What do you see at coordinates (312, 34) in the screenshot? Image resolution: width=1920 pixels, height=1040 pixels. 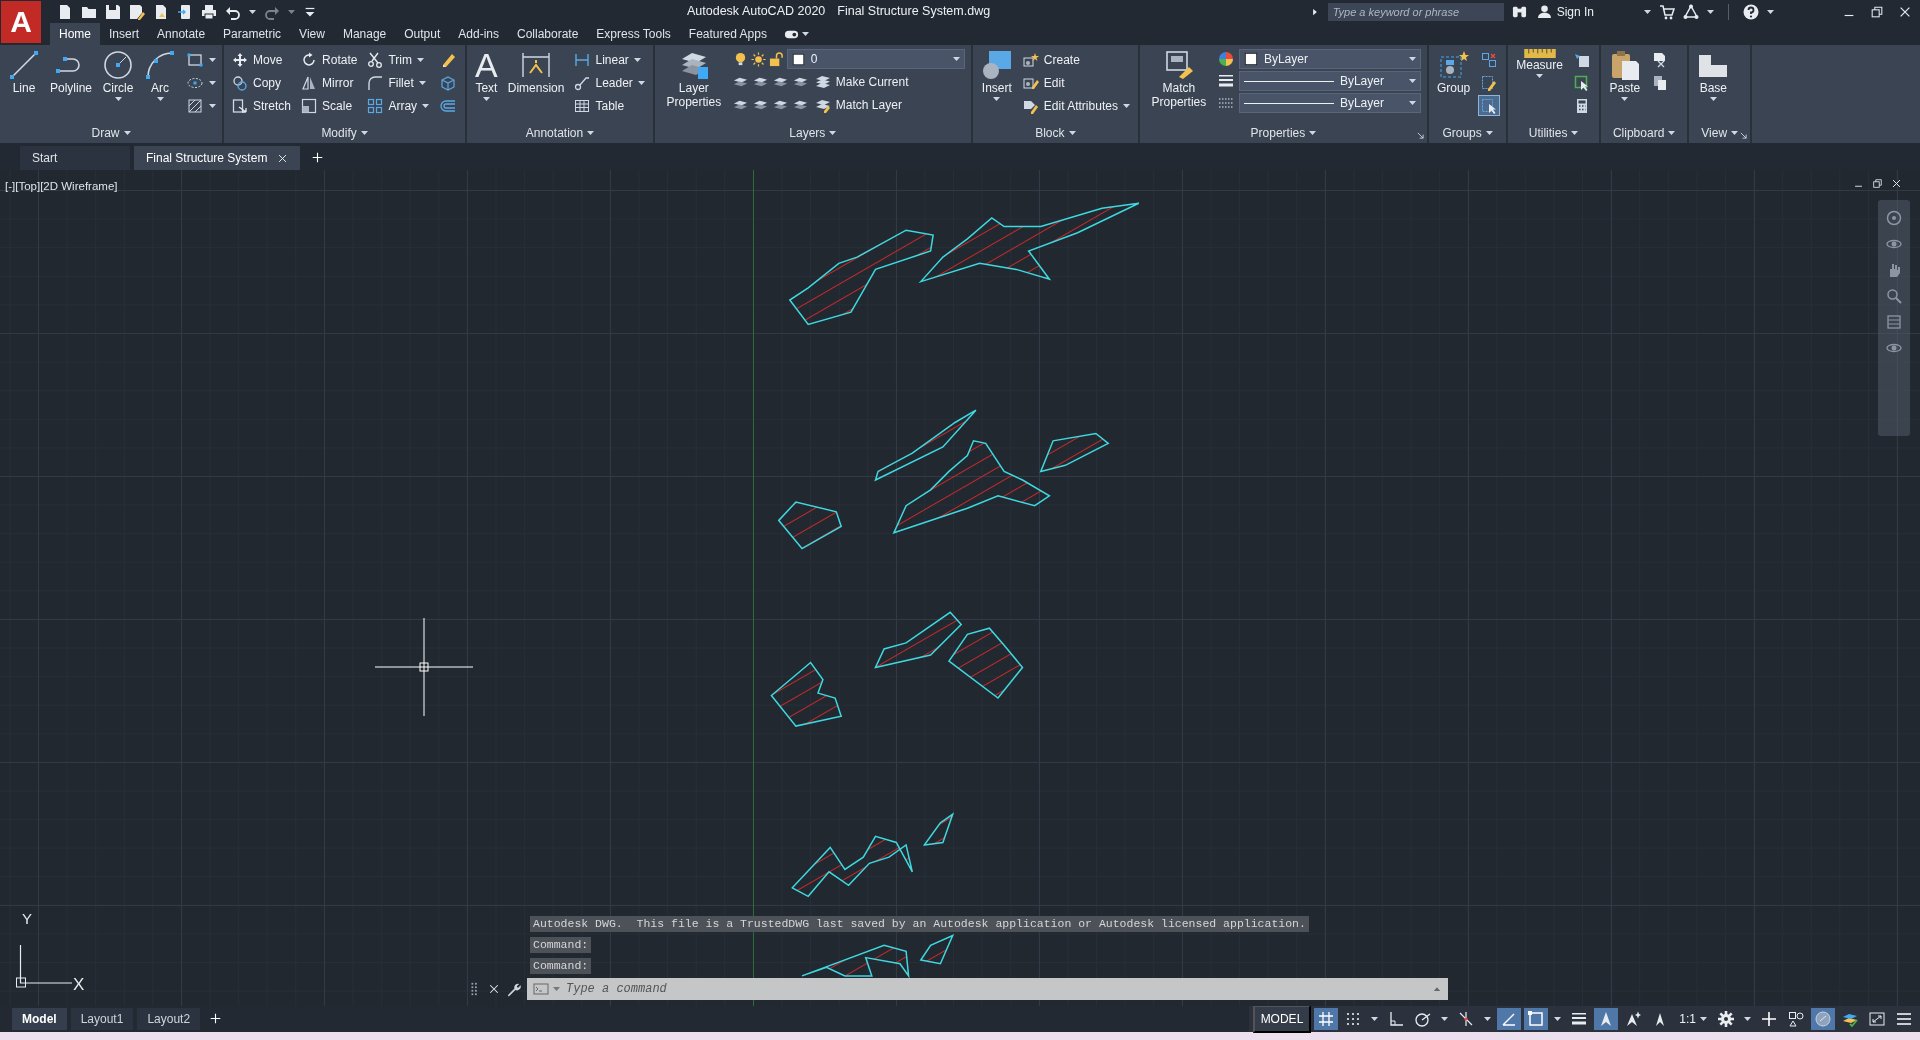 I see `ribbon-tab: View` at bounding box center [312, 34].